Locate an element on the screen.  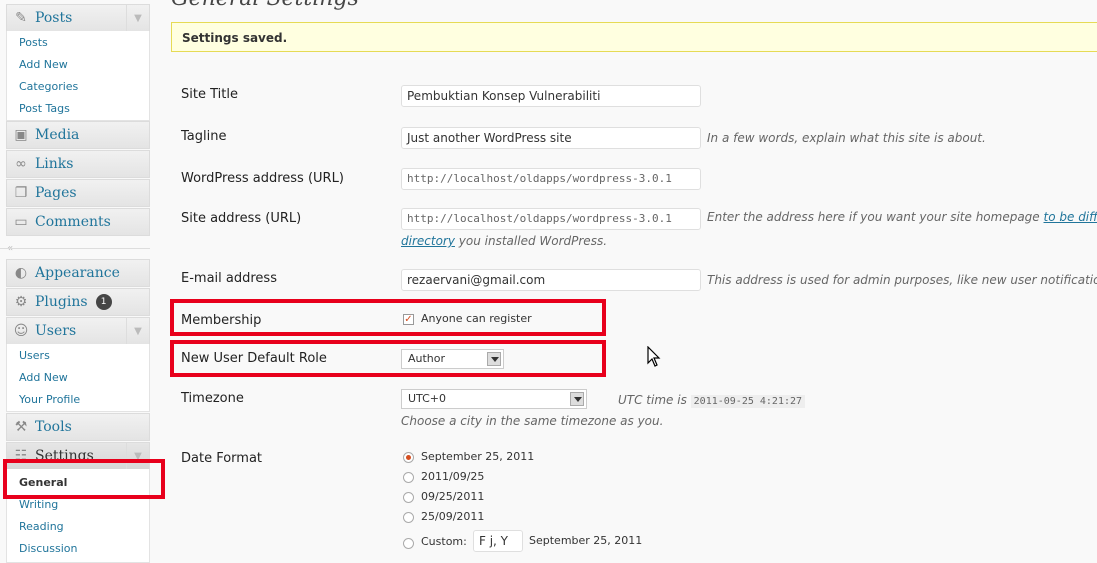
timezone-label: Timezone is located at coordinates (212, 398).